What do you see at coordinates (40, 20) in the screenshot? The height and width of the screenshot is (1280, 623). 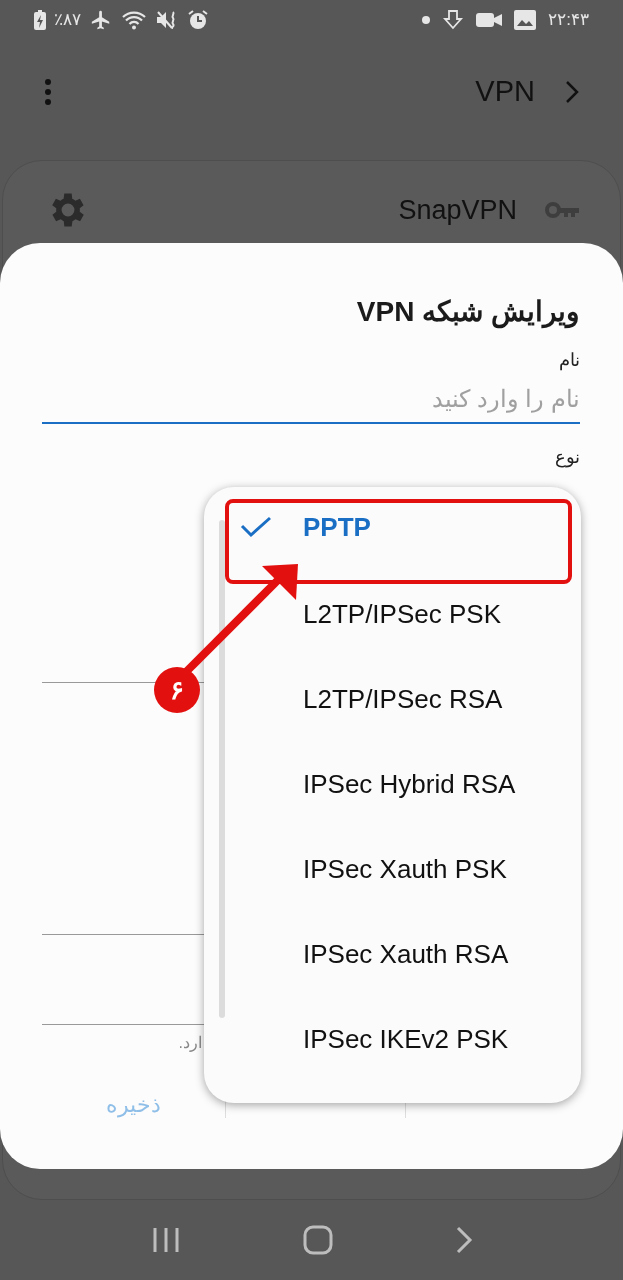 I see `battery-charging-icon` at bounding box center [40, 20].